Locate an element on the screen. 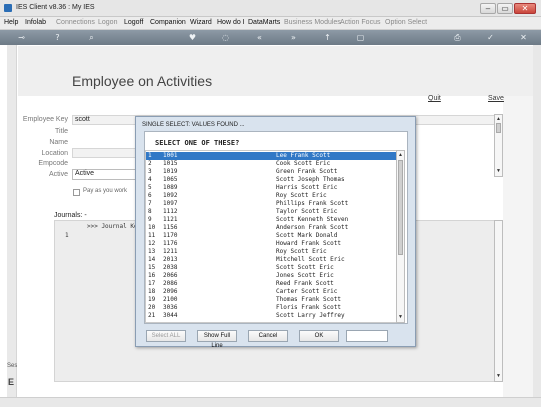 The image size is (541, 407). scroll-up-icon: ▲ is located at coordinates (498, 119).